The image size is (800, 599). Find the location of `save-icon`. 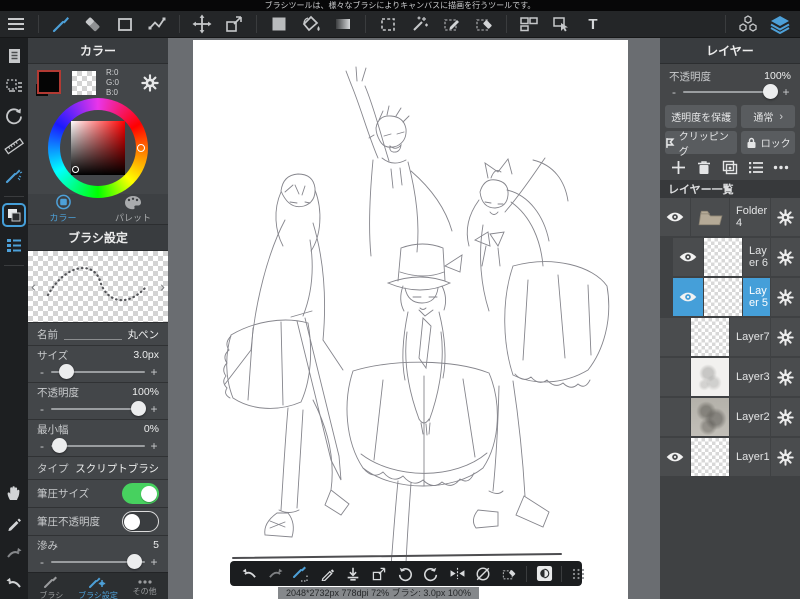

save-icon is located at coordinates (353, 574).